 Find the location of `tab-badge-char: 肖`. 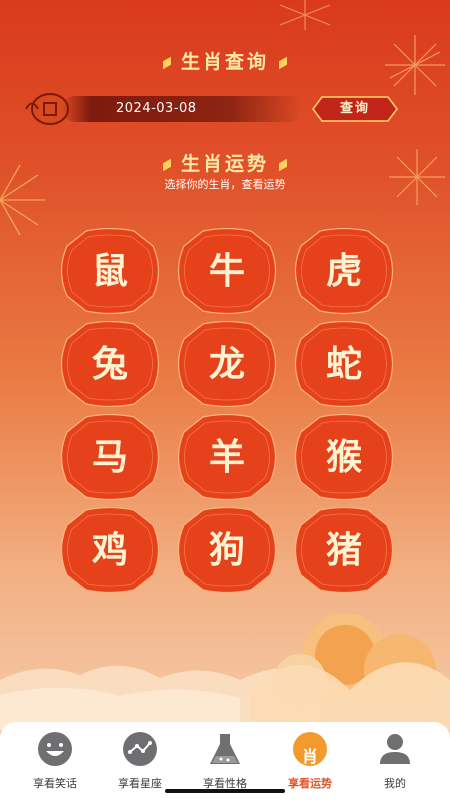

tab-badge-char: 肖 is located at coordinates (309, 756).